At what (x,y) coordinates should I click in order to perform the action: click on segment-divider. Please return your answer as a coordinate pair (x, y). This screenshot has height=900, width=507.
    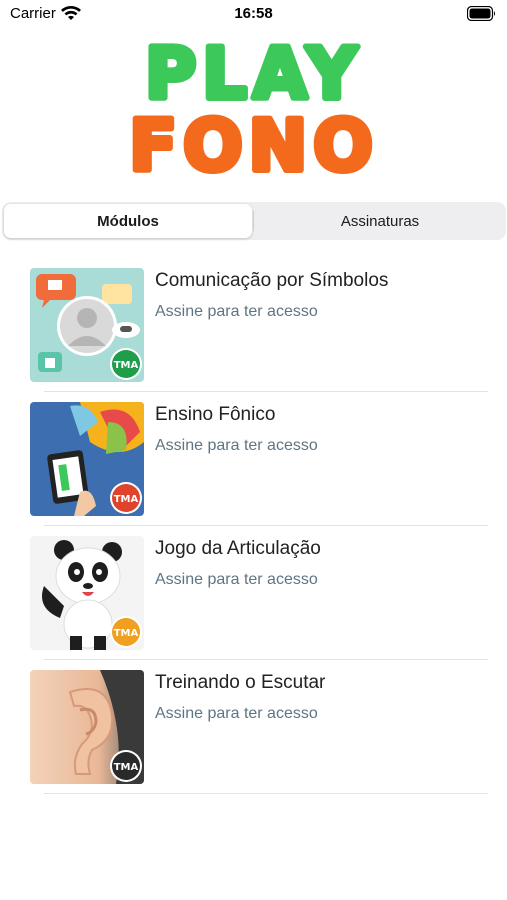
    Looking at the image, I should click on (253, 221).